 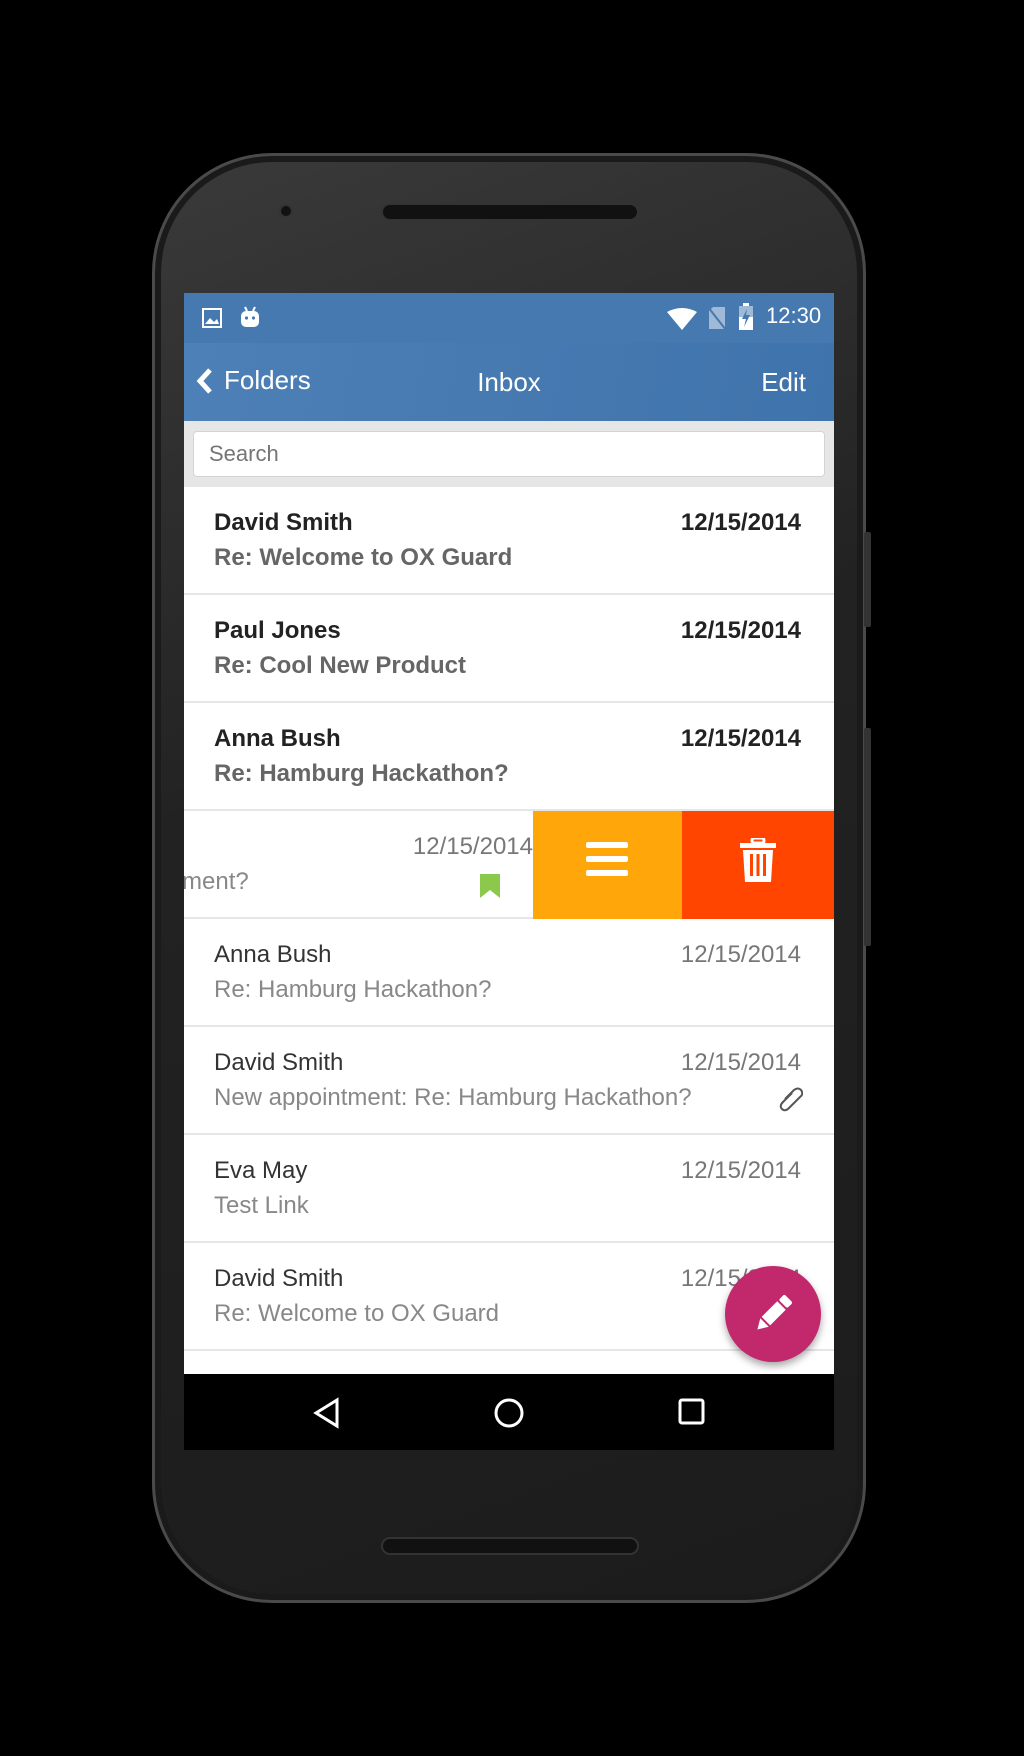 I want to click on top-speaker, so click(x=510, y=212).